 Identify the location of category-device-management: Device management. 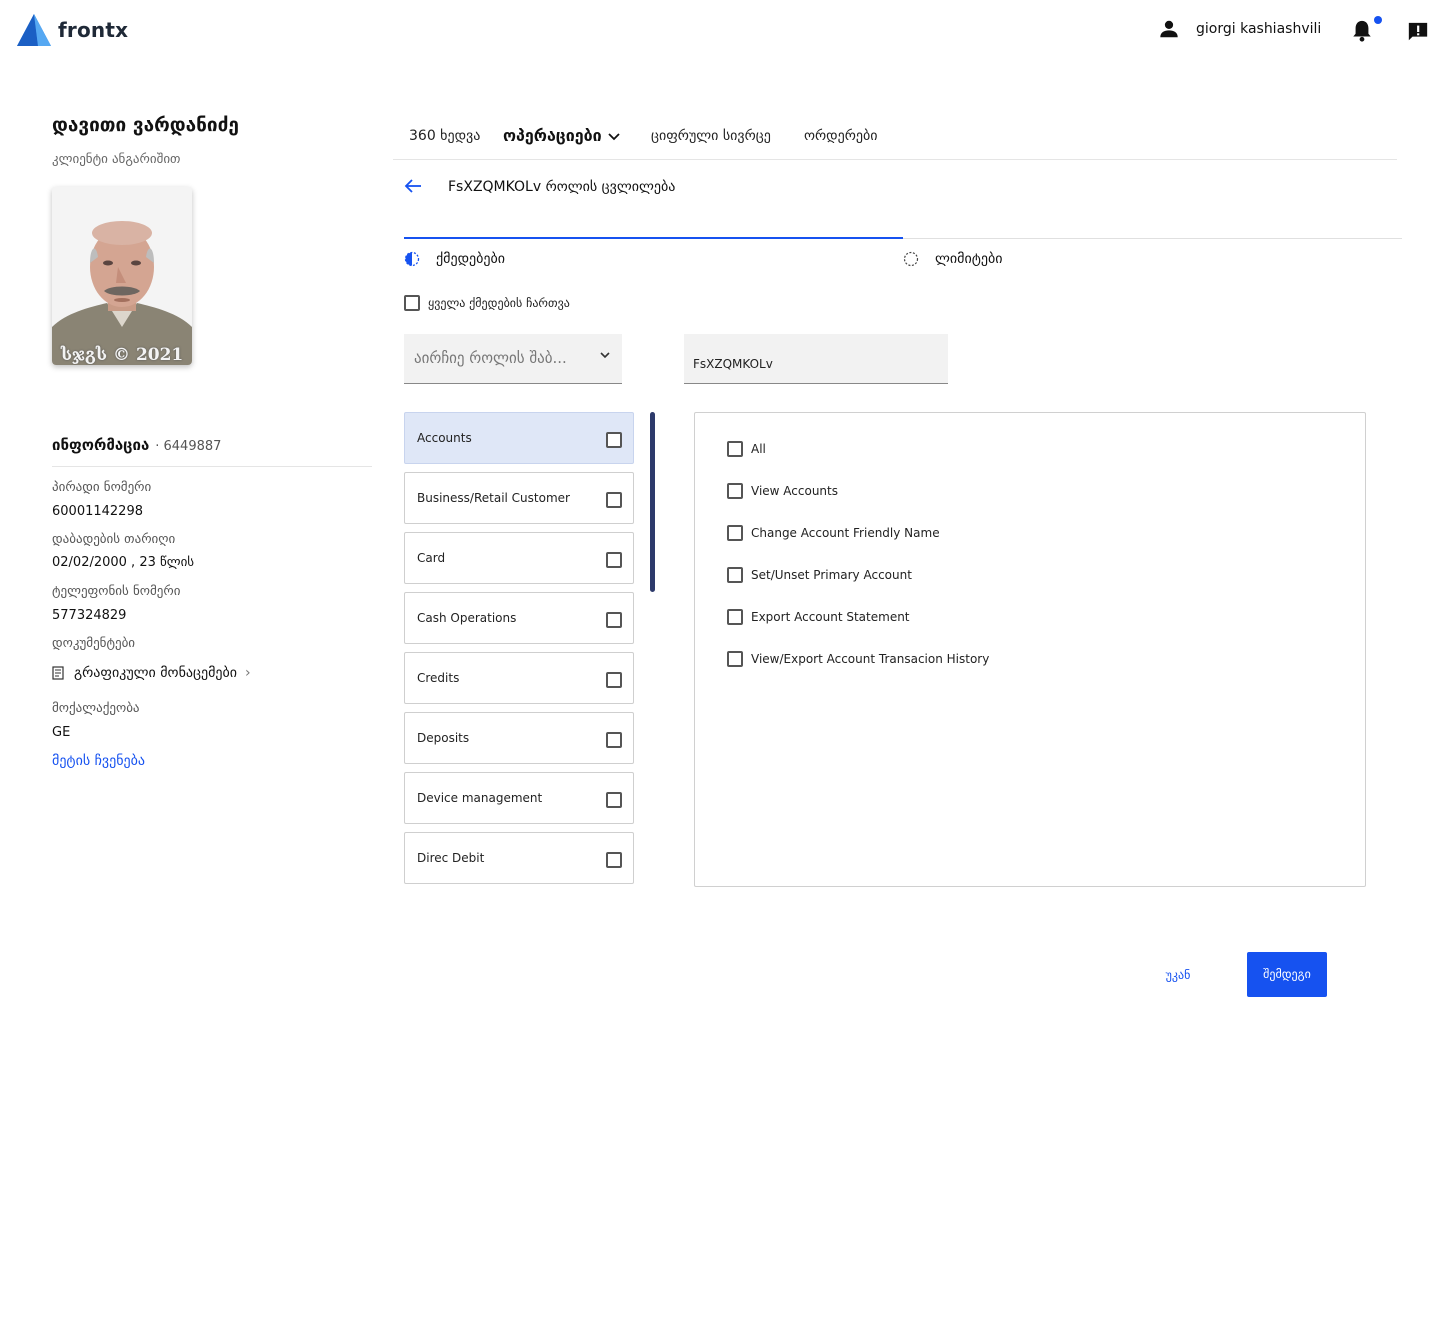
(519, 798).